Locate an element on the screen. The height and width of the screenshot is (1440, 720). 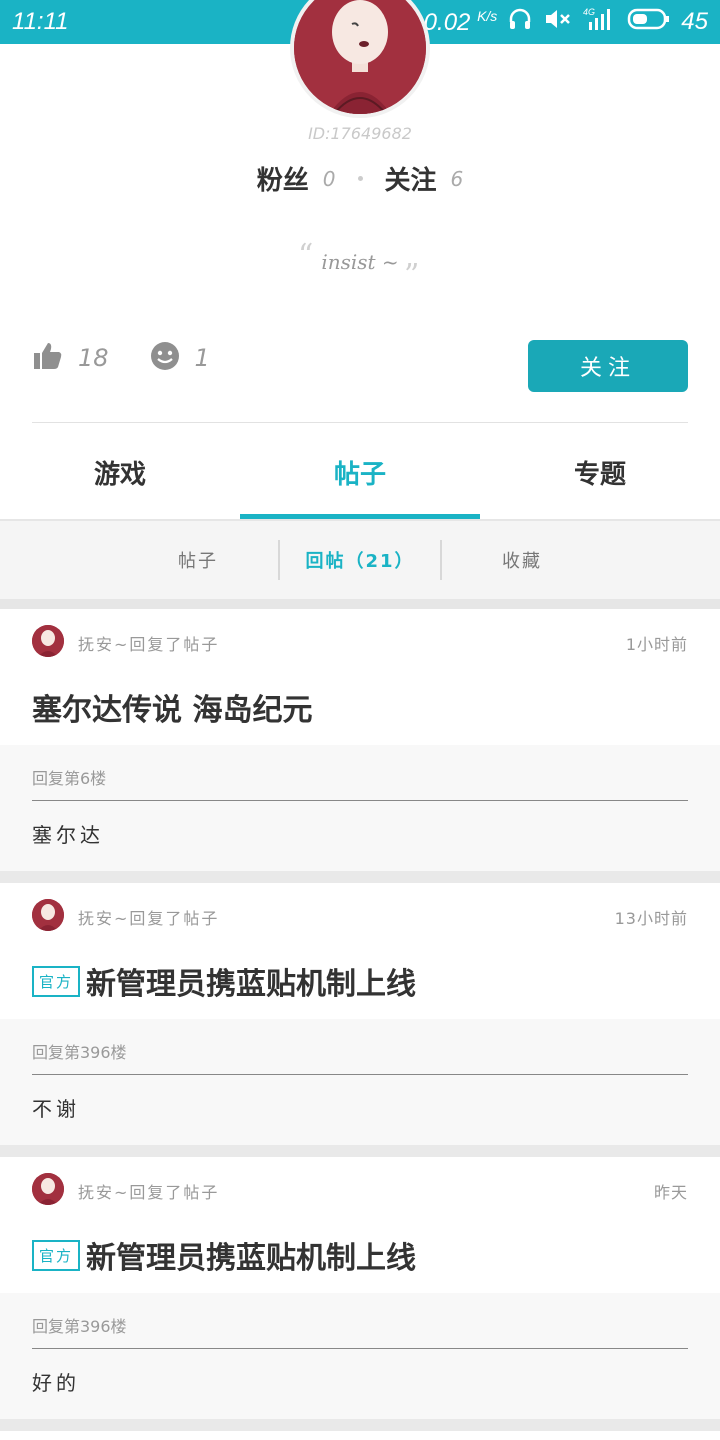
reply-content: 回复第6楼 塞尔达 is located at coordinates (360, 808).